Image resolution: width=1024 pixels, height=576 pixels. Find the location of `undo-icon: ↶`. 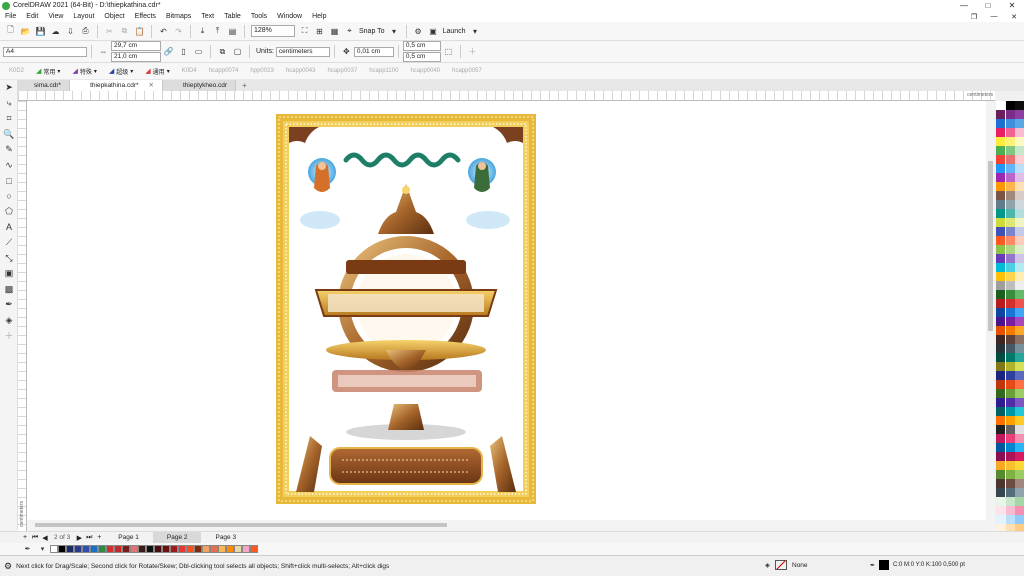

undo-icon: ↶ is located at coordinates (163, 31).